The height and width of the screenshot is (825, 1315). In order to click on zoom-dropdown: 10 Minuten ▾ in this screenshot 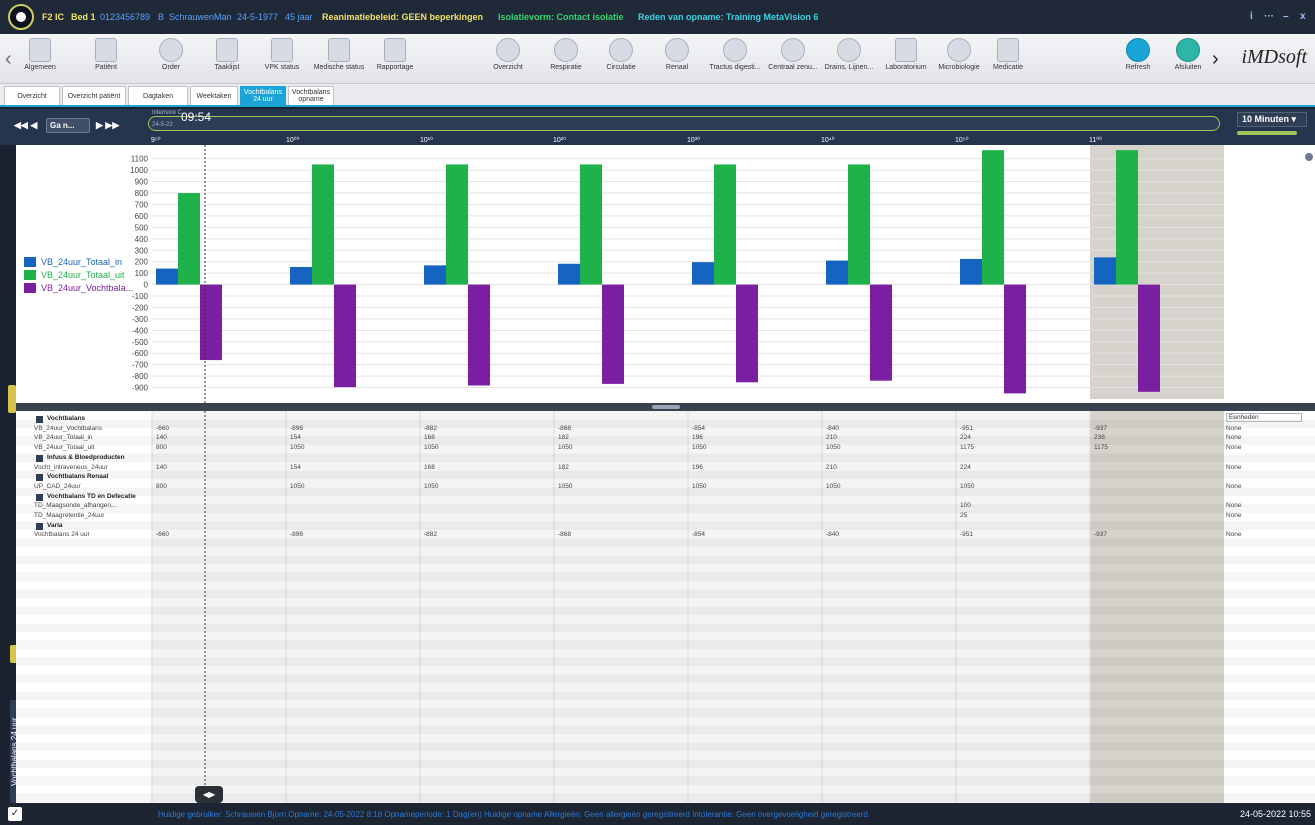, I will do `click(1272, 119)`.